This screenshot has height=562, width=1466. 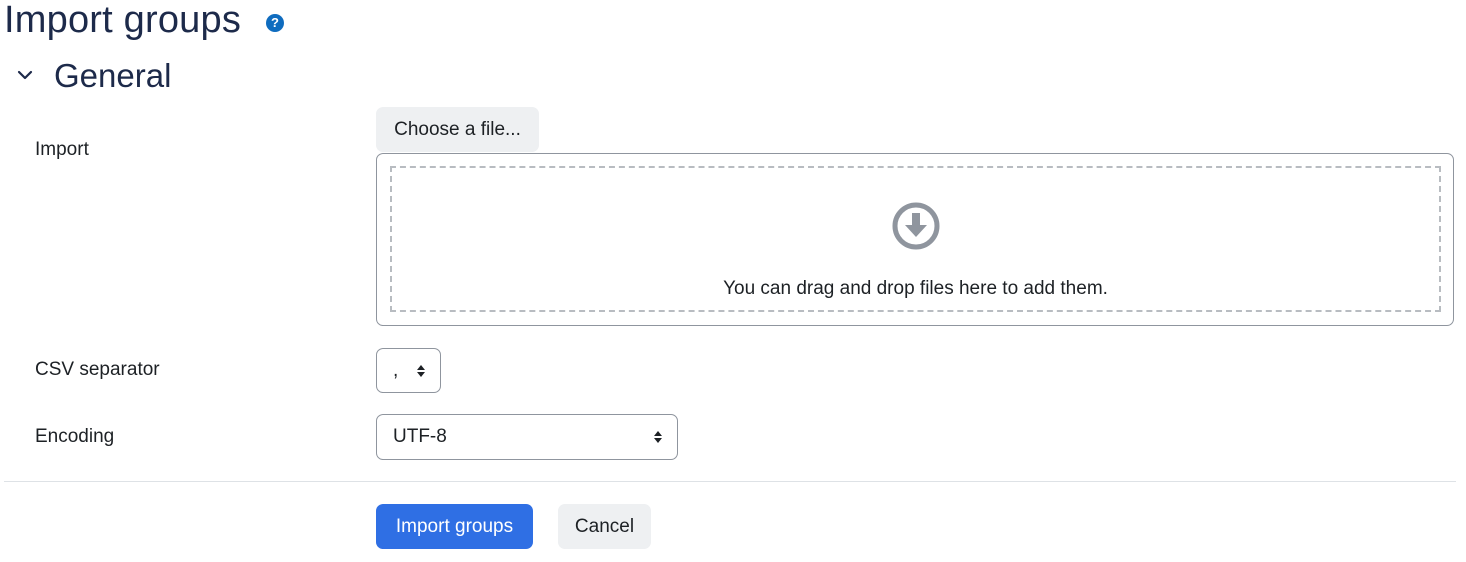 I want to click on encoding-label: Encoding, so click(x=75, y=436).